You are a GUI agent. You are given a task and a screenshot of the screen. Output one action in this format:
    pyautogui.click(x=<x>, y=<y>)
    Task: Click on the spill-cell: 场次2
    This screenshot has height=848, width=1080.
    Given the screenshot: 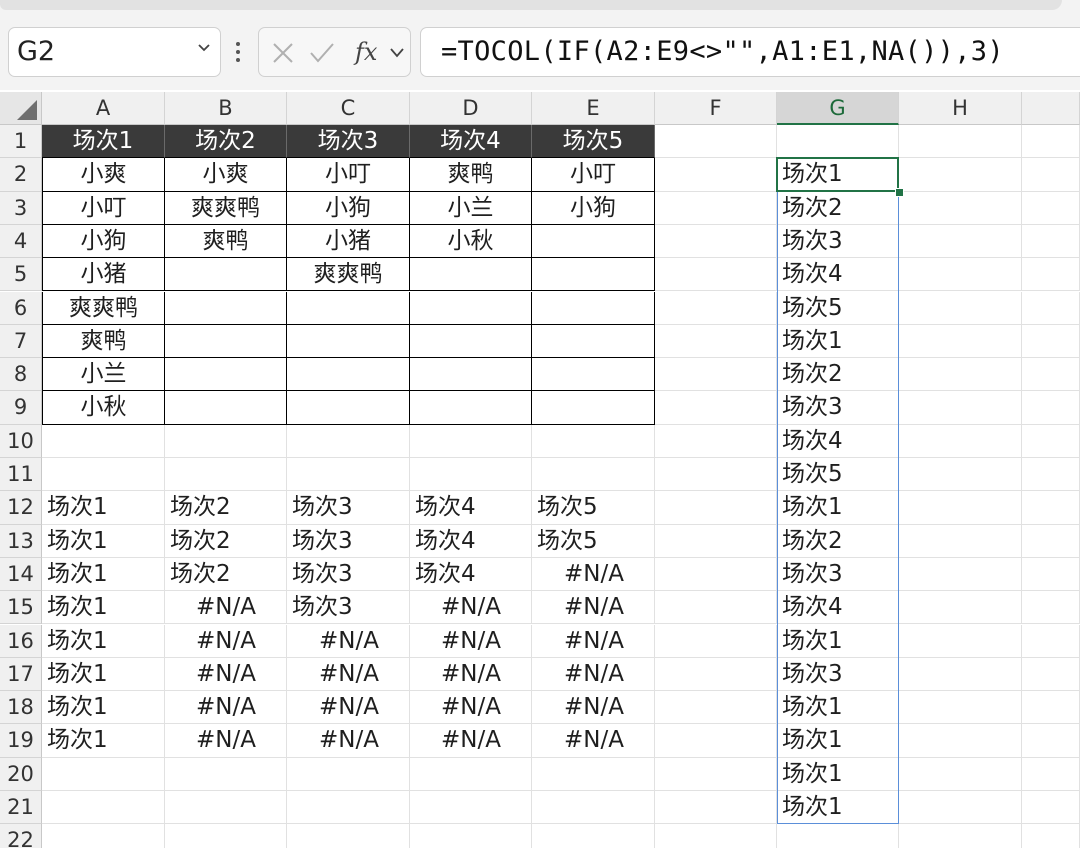 What is the action you would take?
    pyautogui.click(x=838, y=541)
    